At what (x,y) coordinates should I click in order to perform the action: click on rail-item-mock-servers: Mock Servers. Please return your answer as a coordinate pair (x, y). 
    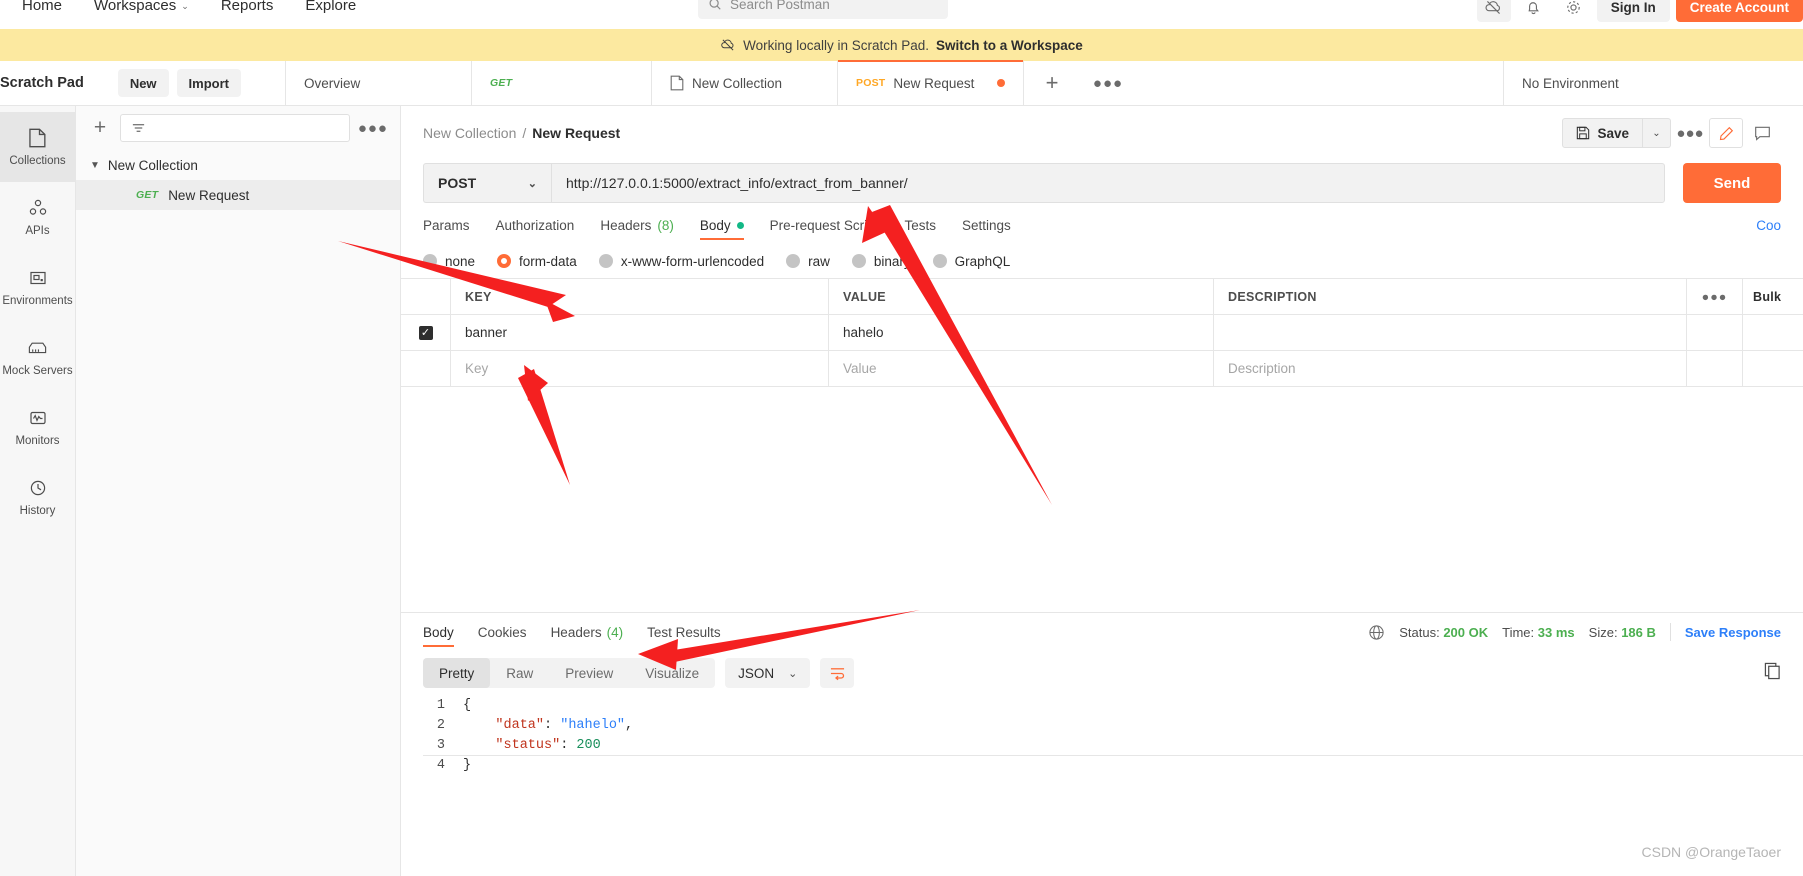
    Looking at the image, I should click on (37, 357).